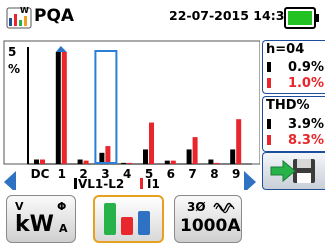 This screenshot has width=325, height=249. I want to click on side-panel: h=04 0.9% 1.0% THD% 3.9% 8.3%, so click(292, 115).